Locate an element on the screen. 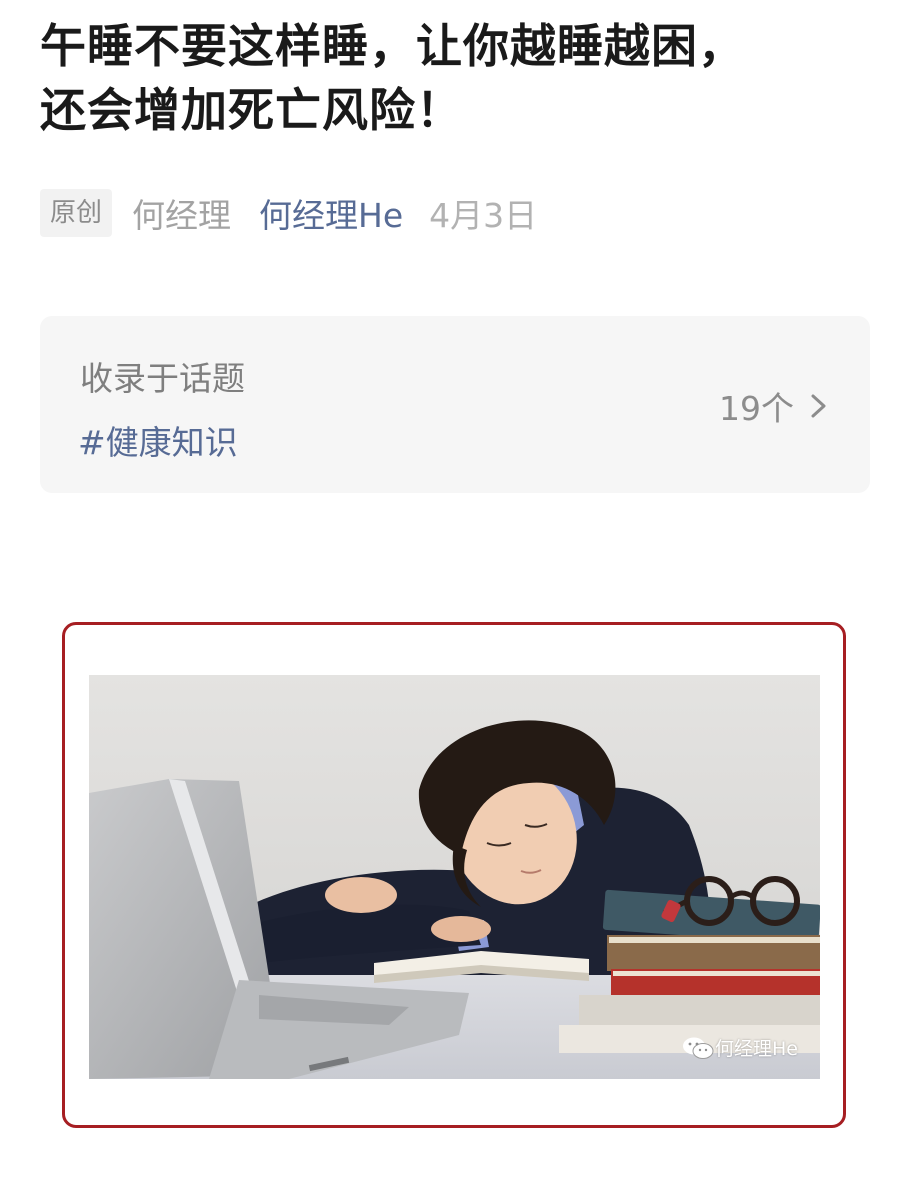 The width and height of the screenshot is (912, 1178). original-badge: 原创 is located at coordinates (76, 213).